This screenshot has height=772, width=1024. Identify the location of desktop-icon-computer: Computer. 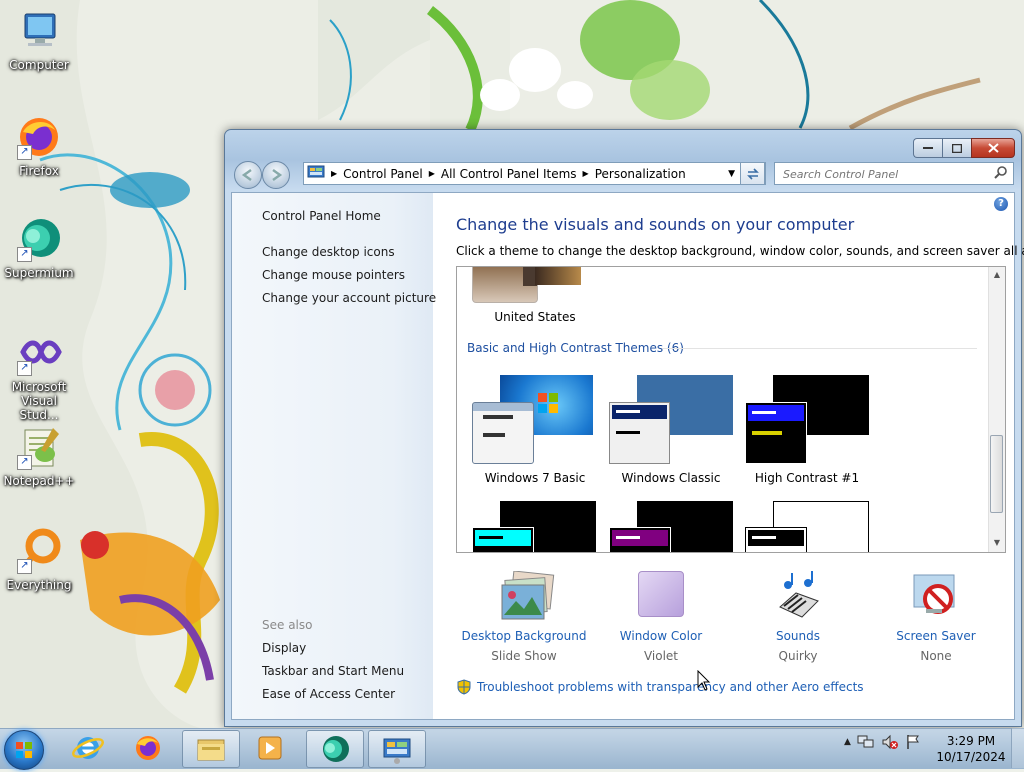
(39, 40).